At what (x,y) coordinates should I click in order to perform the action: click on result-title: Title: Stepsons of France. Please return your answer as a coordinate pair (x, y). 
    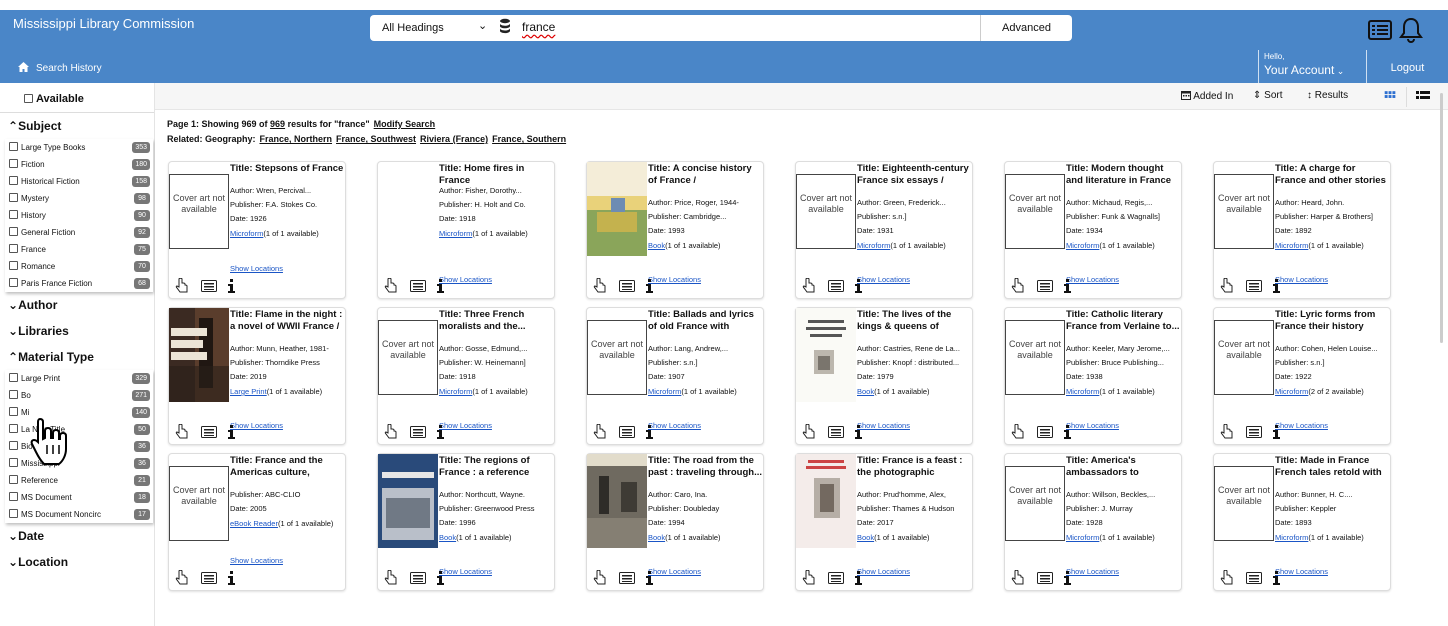
    Looking at the image, I should click on (287, 169).